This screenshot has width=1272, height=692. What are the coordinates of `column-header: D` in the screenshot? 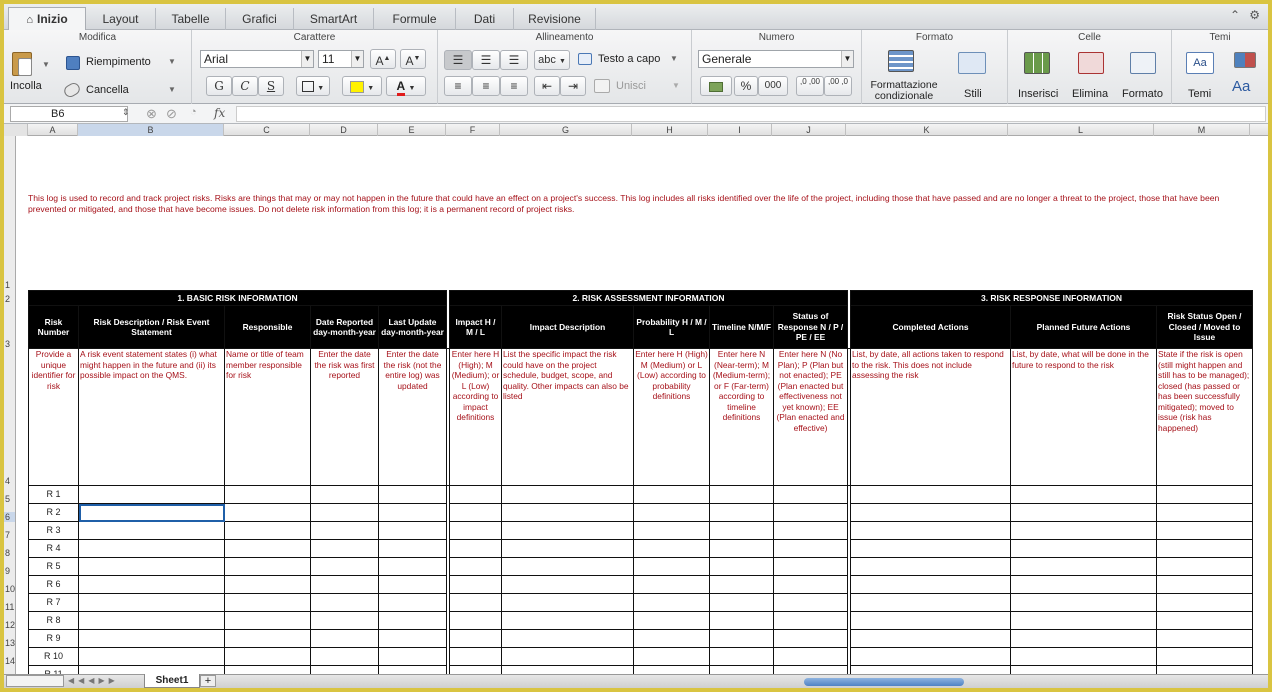 It's located at (344, 130).